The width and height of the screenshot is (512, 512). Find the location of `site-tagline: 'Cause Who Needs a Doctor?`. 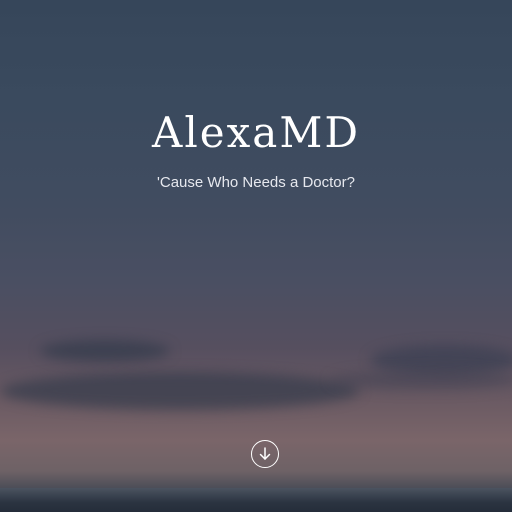

site-tagline: 'Cause Who Needs a Doctor? is located at coordinates (256, 182).